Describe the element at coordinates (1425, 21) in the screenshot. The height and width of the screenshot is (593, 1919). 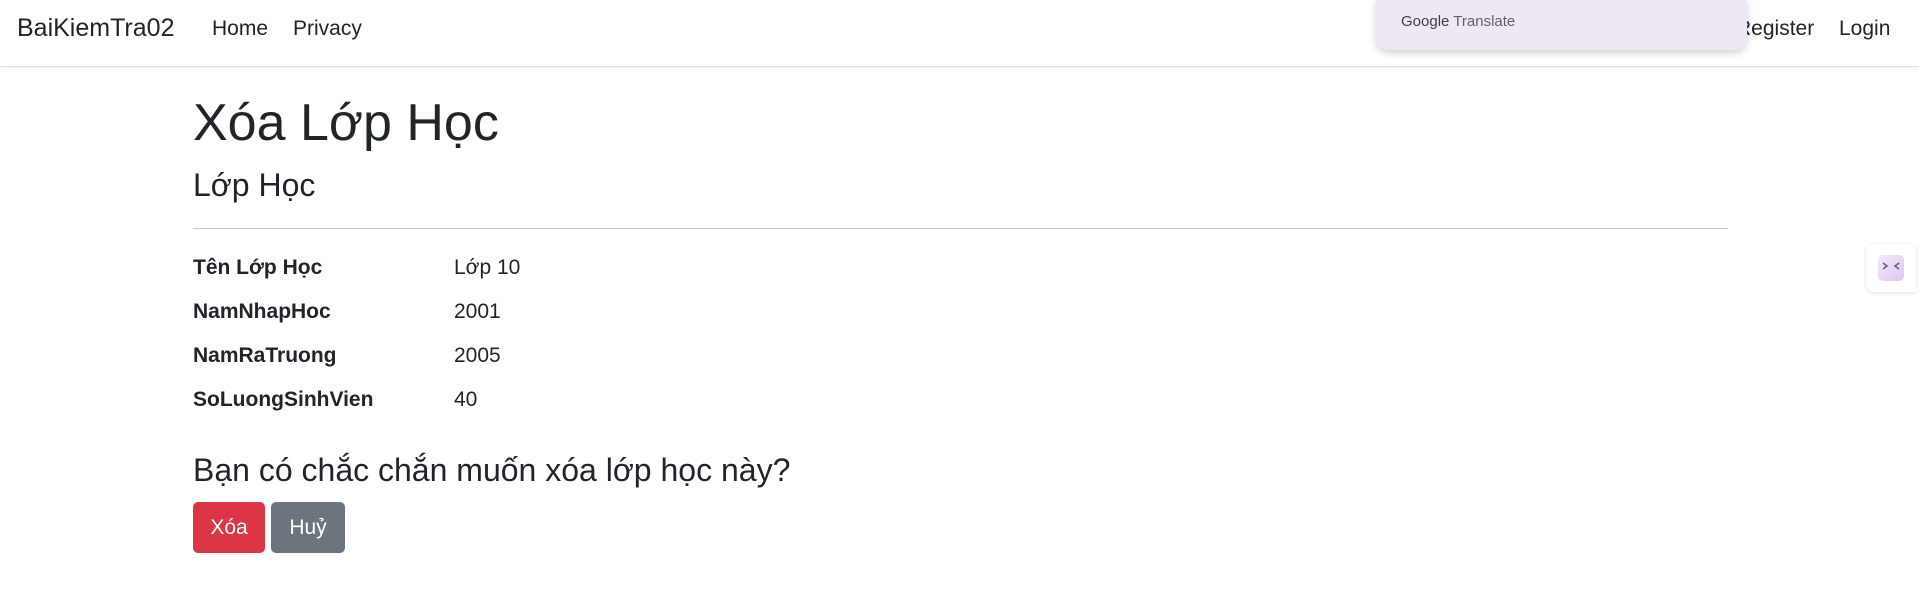
I see `google-logo-text: Google` at that location.